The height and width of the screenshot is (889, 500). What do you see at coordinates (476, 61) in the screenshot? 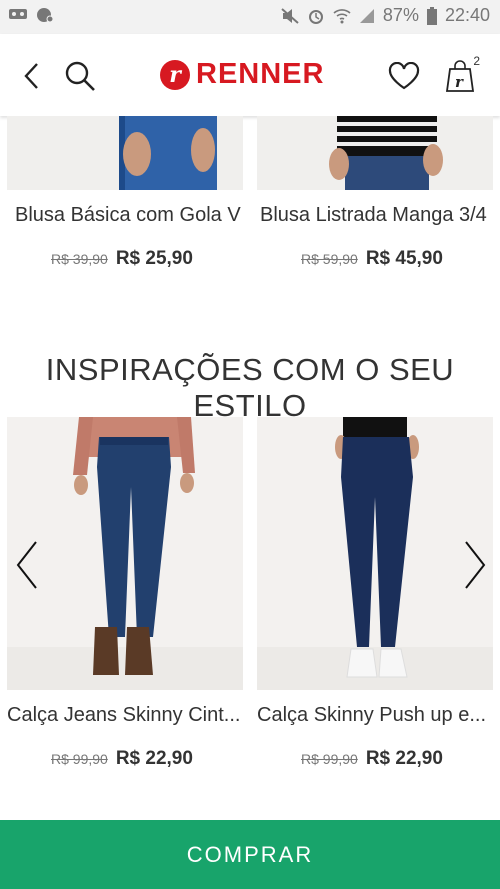
I see `cart-count-badge: 2` at bounding box center [476, 61].